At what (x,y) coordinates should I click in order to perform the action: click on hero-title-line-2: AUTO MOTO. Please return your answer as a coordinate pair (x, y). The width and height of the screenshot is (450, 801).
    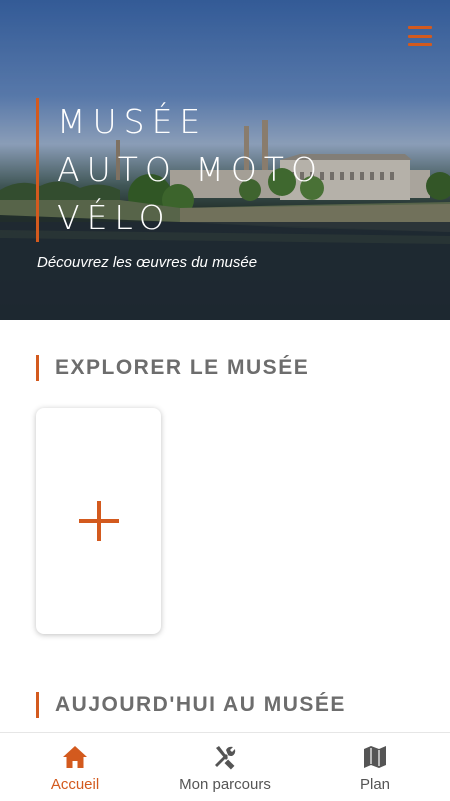
    Looking at the image, I should click on (190, 169).